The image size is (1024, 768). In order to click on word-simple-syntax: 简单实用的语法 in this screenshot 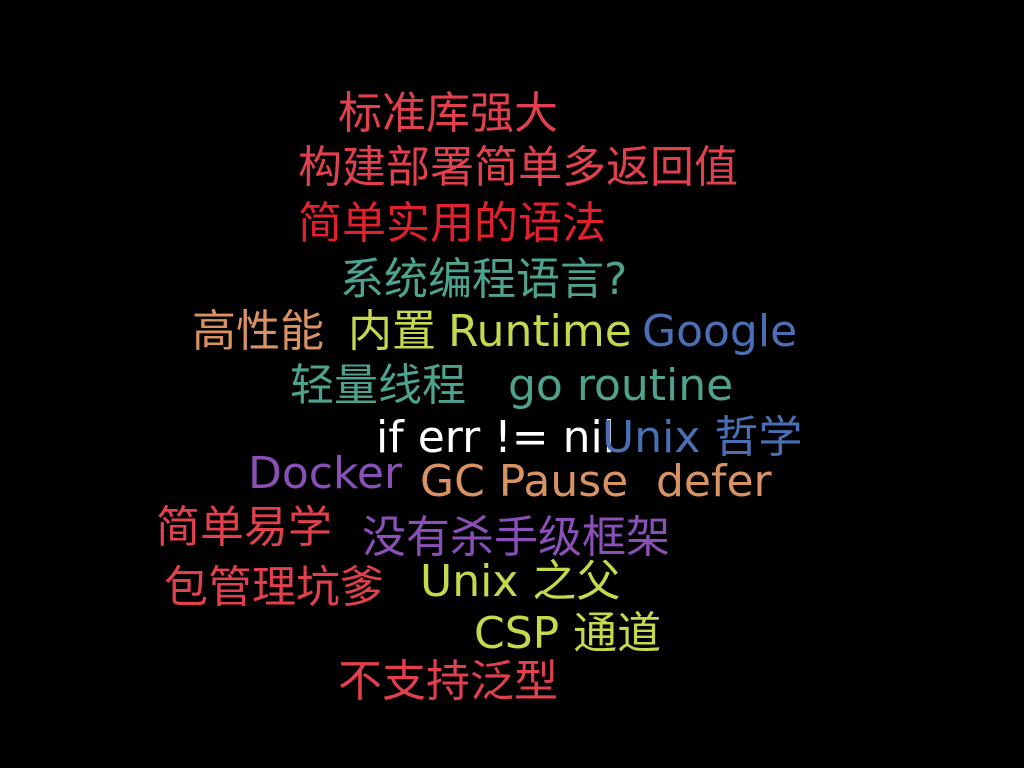, I will do `click(452, 223)`.